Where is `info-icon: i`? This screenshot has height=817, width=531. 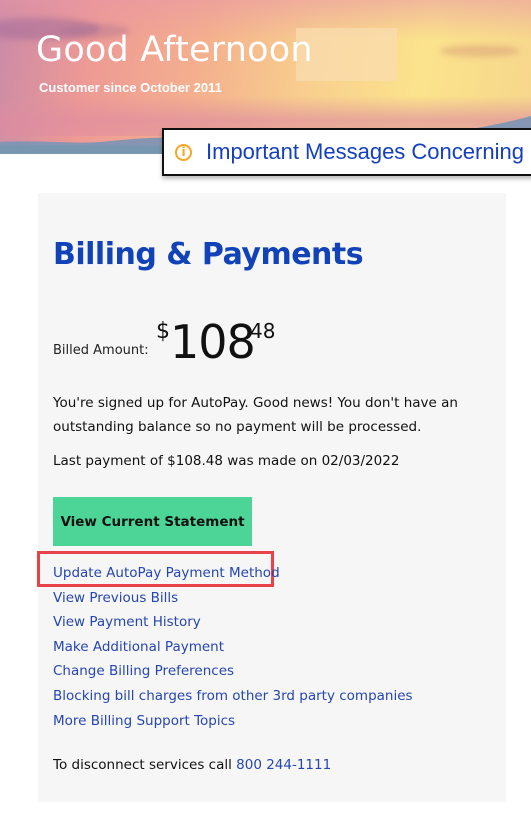 info-icon: i is located at coordinates (183, 152).